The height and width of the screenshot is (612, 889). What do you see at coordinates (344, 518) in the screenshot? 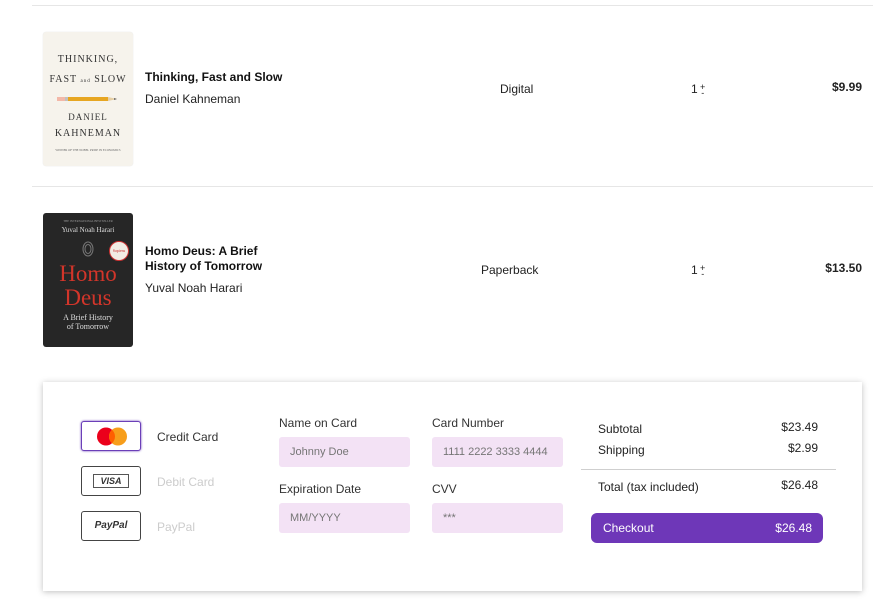
I see `expiration-date-input` at bounding box center [344, 518].